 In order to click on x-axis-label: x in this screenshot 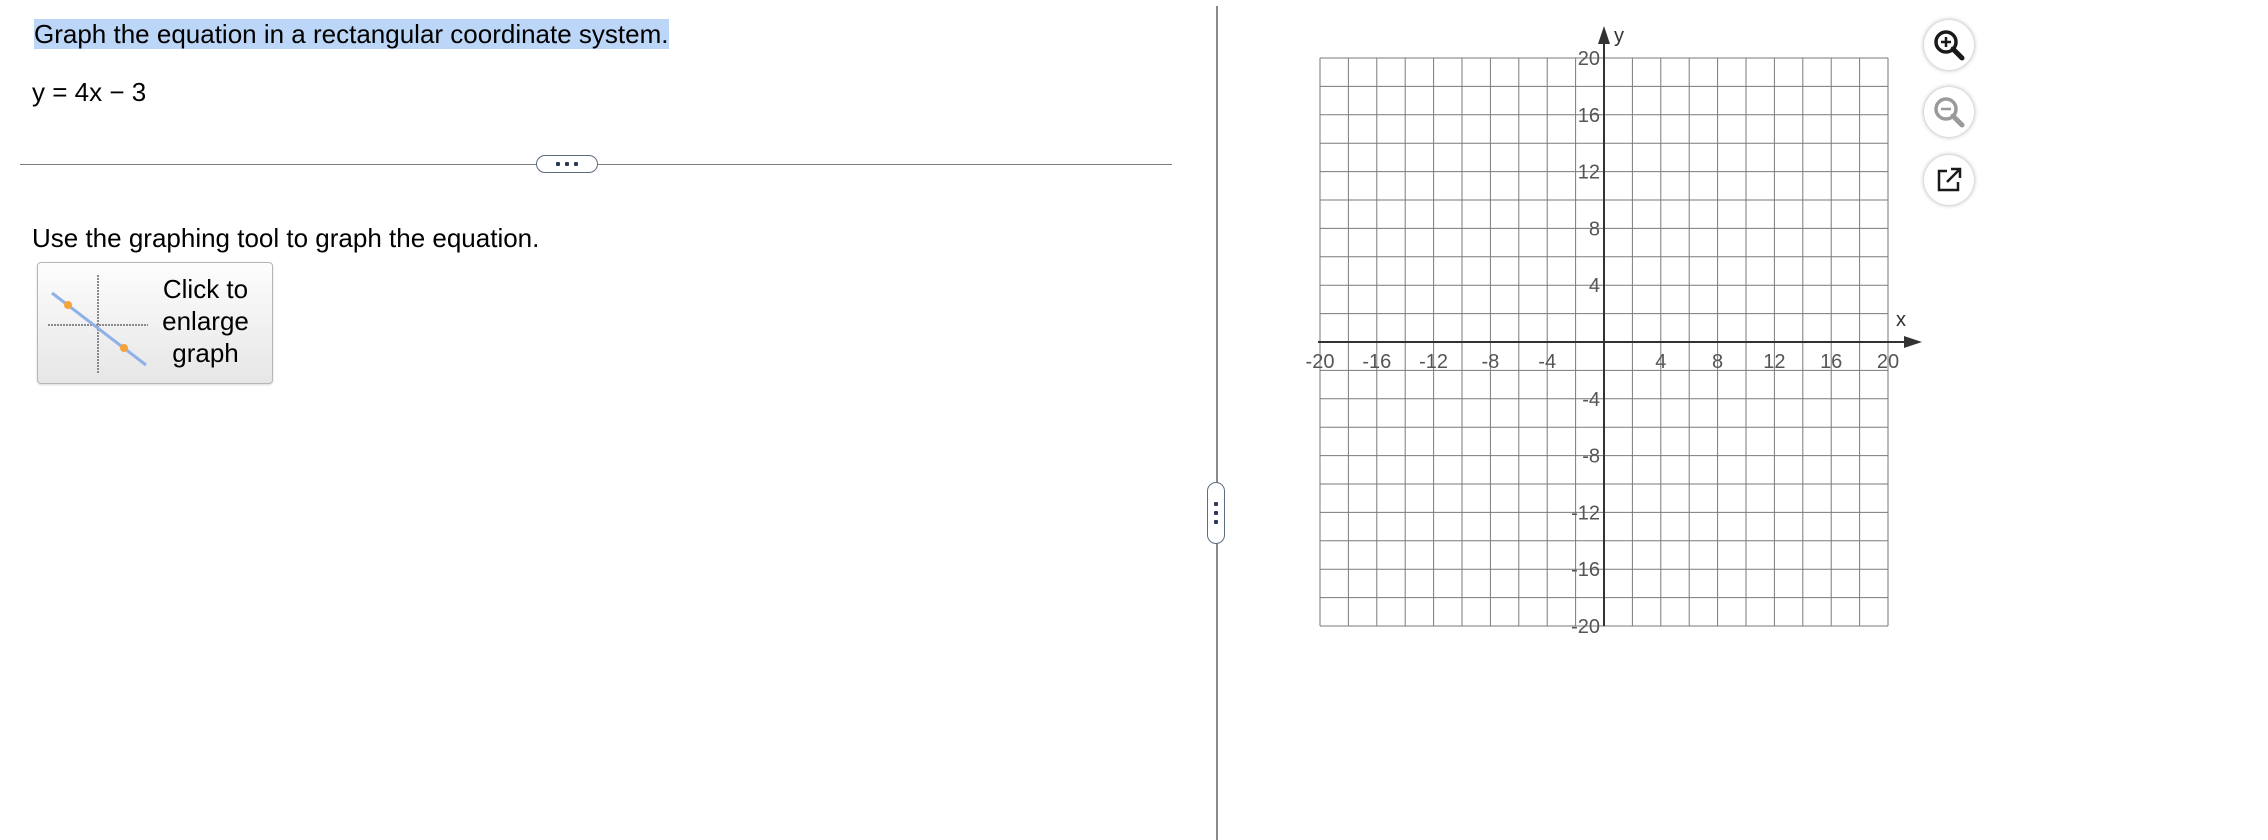, I will do `click(1901, 320)`.